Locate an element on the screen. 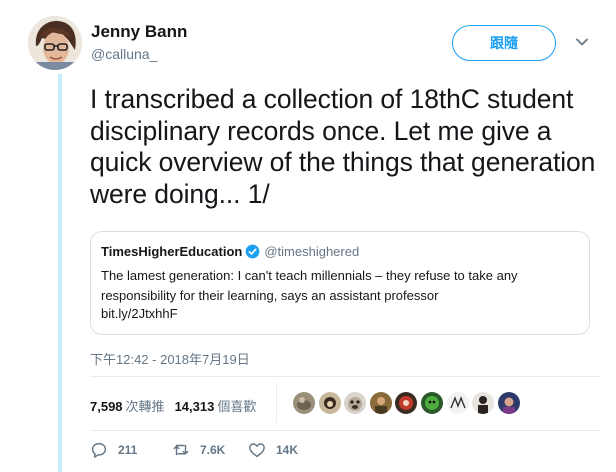  thread-connector-line is located at coordinates (60, 273).